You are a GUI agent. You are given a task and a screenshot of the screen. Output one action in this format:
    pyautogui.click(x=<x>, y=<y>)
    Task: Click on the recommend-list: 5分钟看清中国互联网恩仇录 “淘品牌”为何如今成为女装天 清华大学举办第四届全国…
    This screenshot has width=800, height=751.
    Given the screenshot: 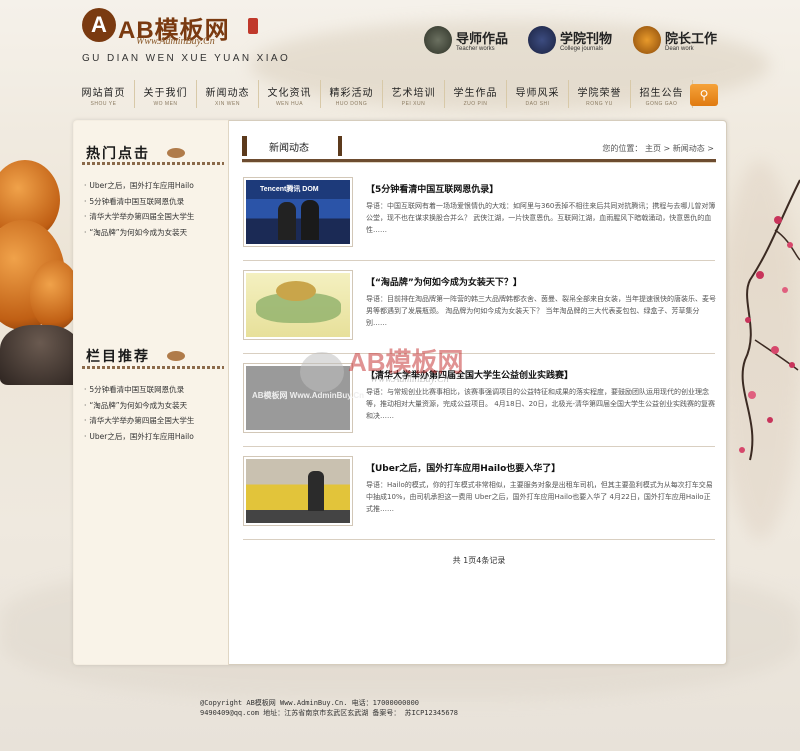 What is the action you would take?
    pyautogui.click(x=154, y=415)
    